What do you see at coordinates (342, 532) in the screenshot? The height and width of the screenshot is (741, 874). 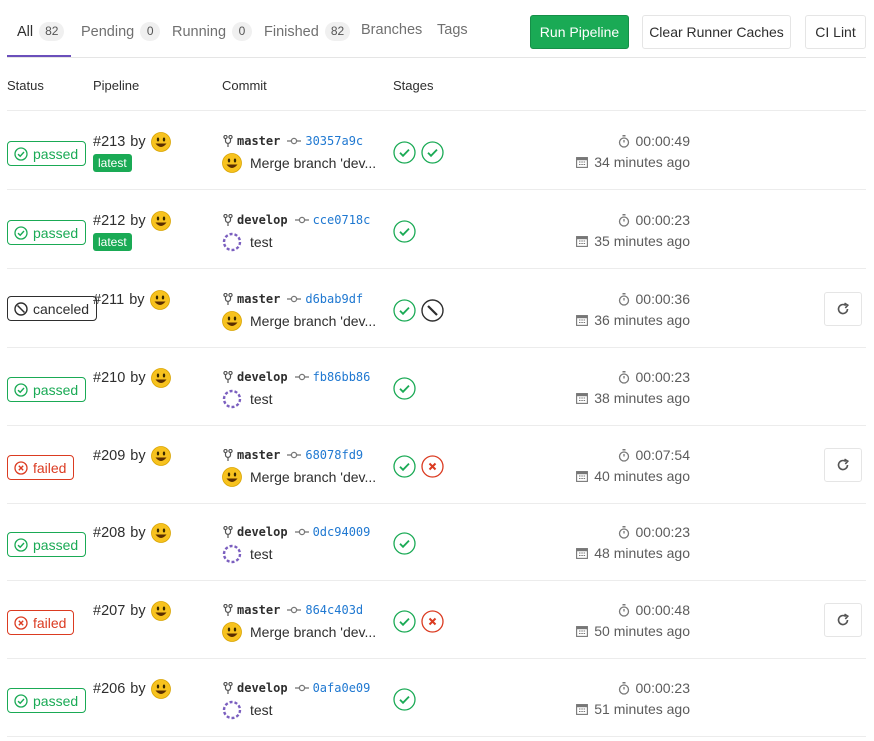 I see `commit-sha: 0dc94009` at bounding box center [342, 532].